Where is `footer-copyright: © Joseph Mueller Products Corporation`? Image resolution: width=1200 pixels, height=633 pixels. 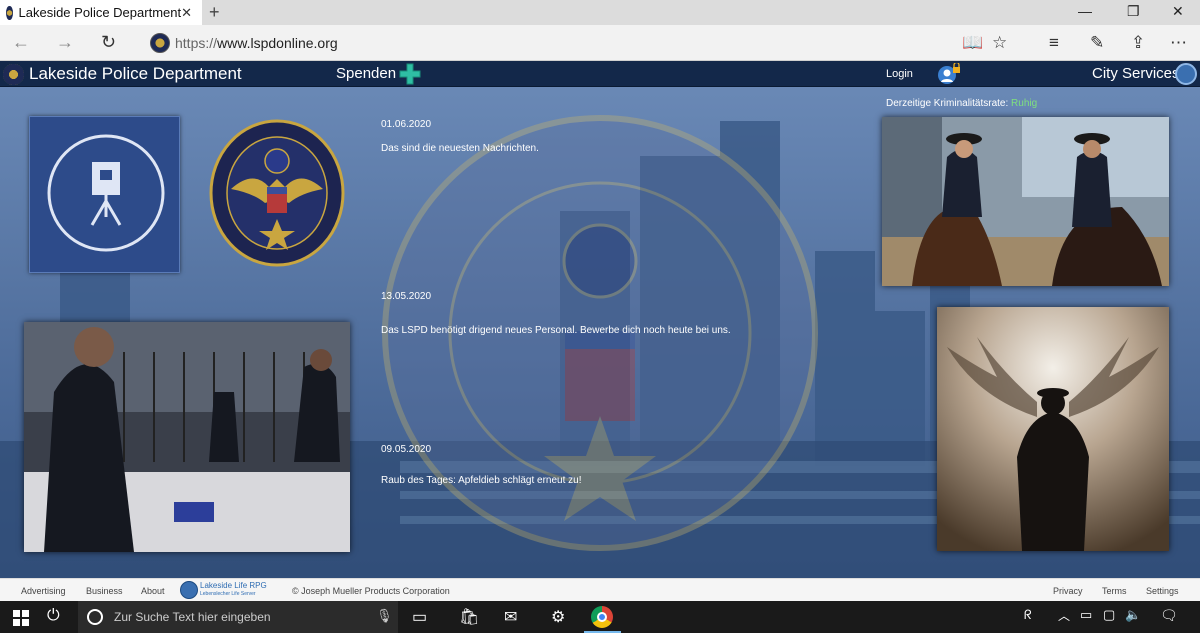
footer-copyright: © Joseph Mueller Products Corporation is located at coordinates (371, 591).